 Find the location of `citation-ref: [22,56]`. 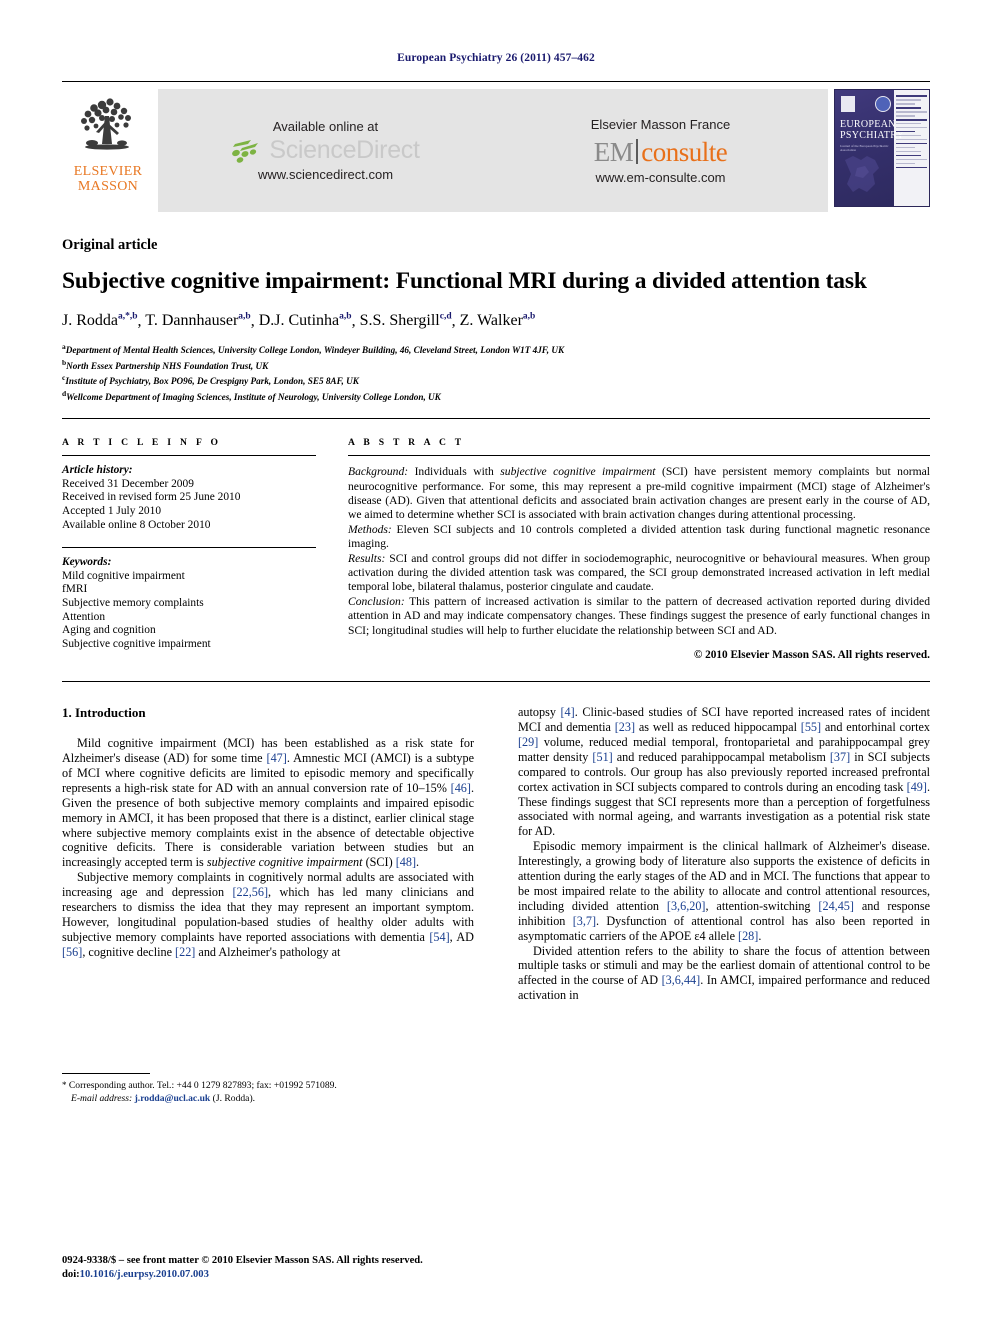

citation-ref: [22,56] is located at coordinates (250, 892).